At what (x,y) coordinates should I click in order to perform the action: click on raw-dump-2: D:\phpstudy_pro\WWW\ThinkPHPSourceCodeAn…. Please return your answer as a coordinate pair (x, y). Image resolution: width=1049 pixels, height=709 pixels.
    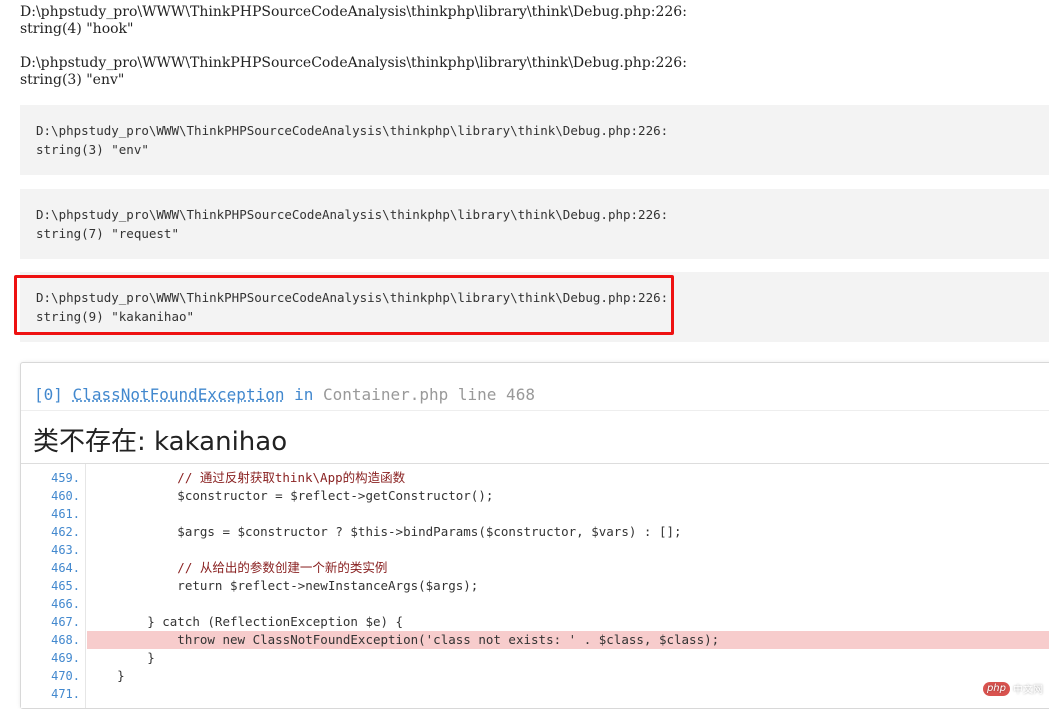
    Looking at the image, I should click on (353, 72).